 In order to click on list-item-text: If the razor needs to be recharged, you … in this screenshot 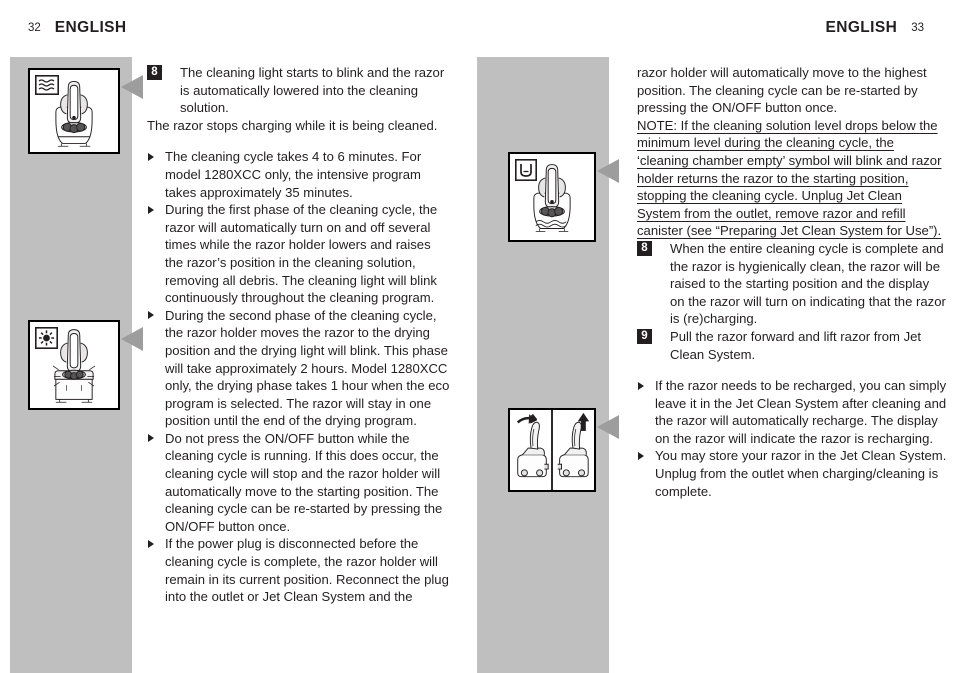, I will do `click(801, 412)`.